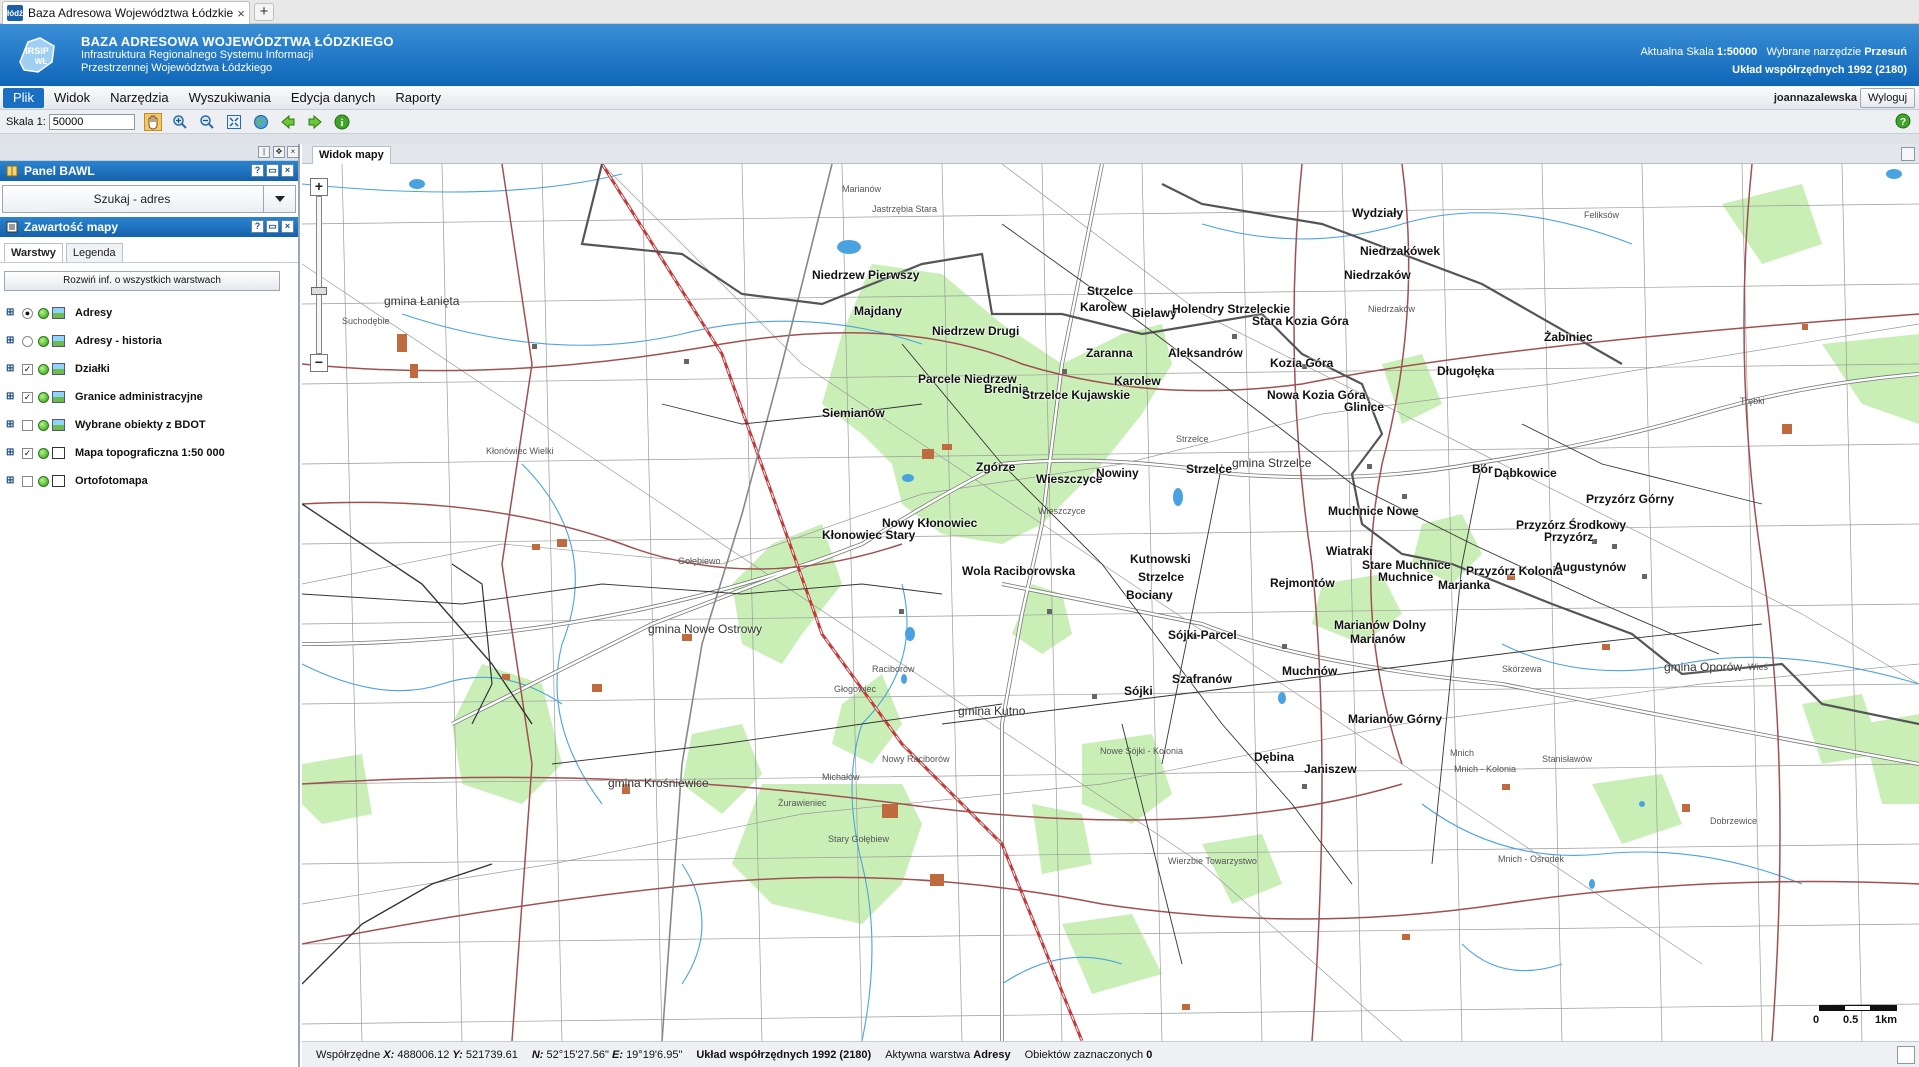 This screenshot has height=1067, width=1919. I want to click on tab-close-icon: ×, so click(241, 13).